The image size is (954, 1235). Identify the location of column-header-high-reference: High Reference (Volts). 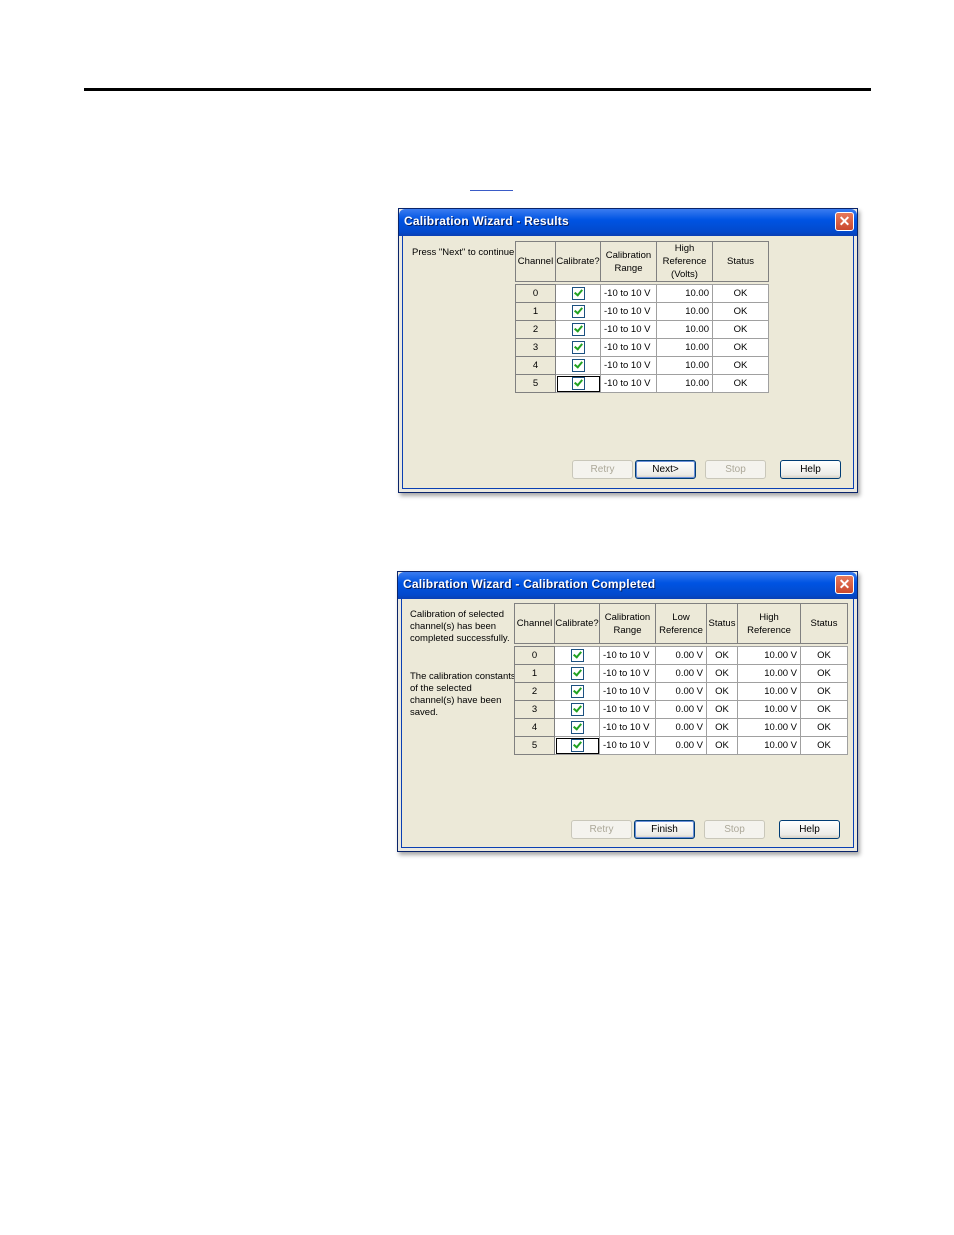
(684, 261).